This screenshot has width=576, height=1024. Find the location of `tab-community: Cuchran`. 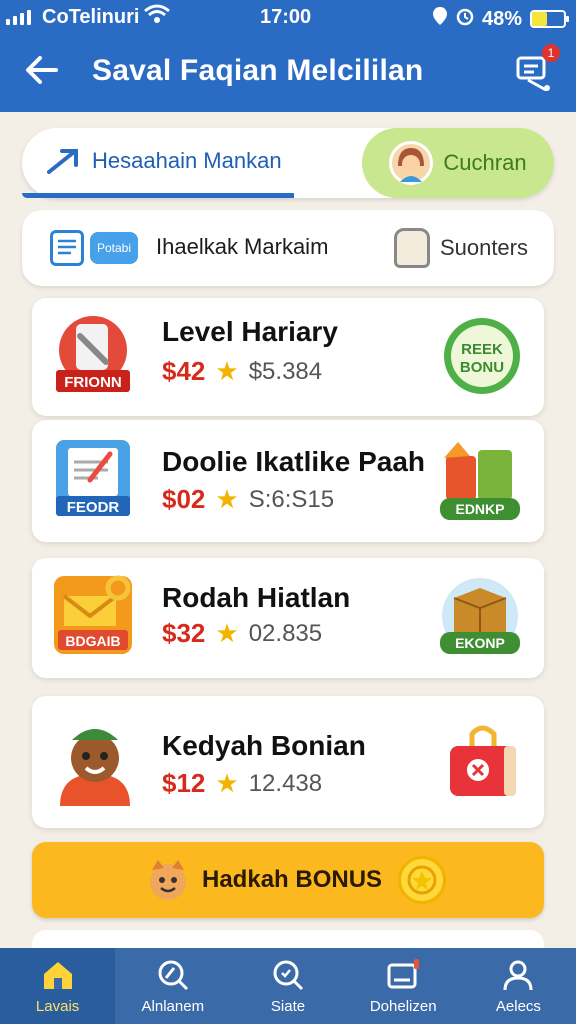

tab-community: Cuchran is located at coordinates (458, 163).